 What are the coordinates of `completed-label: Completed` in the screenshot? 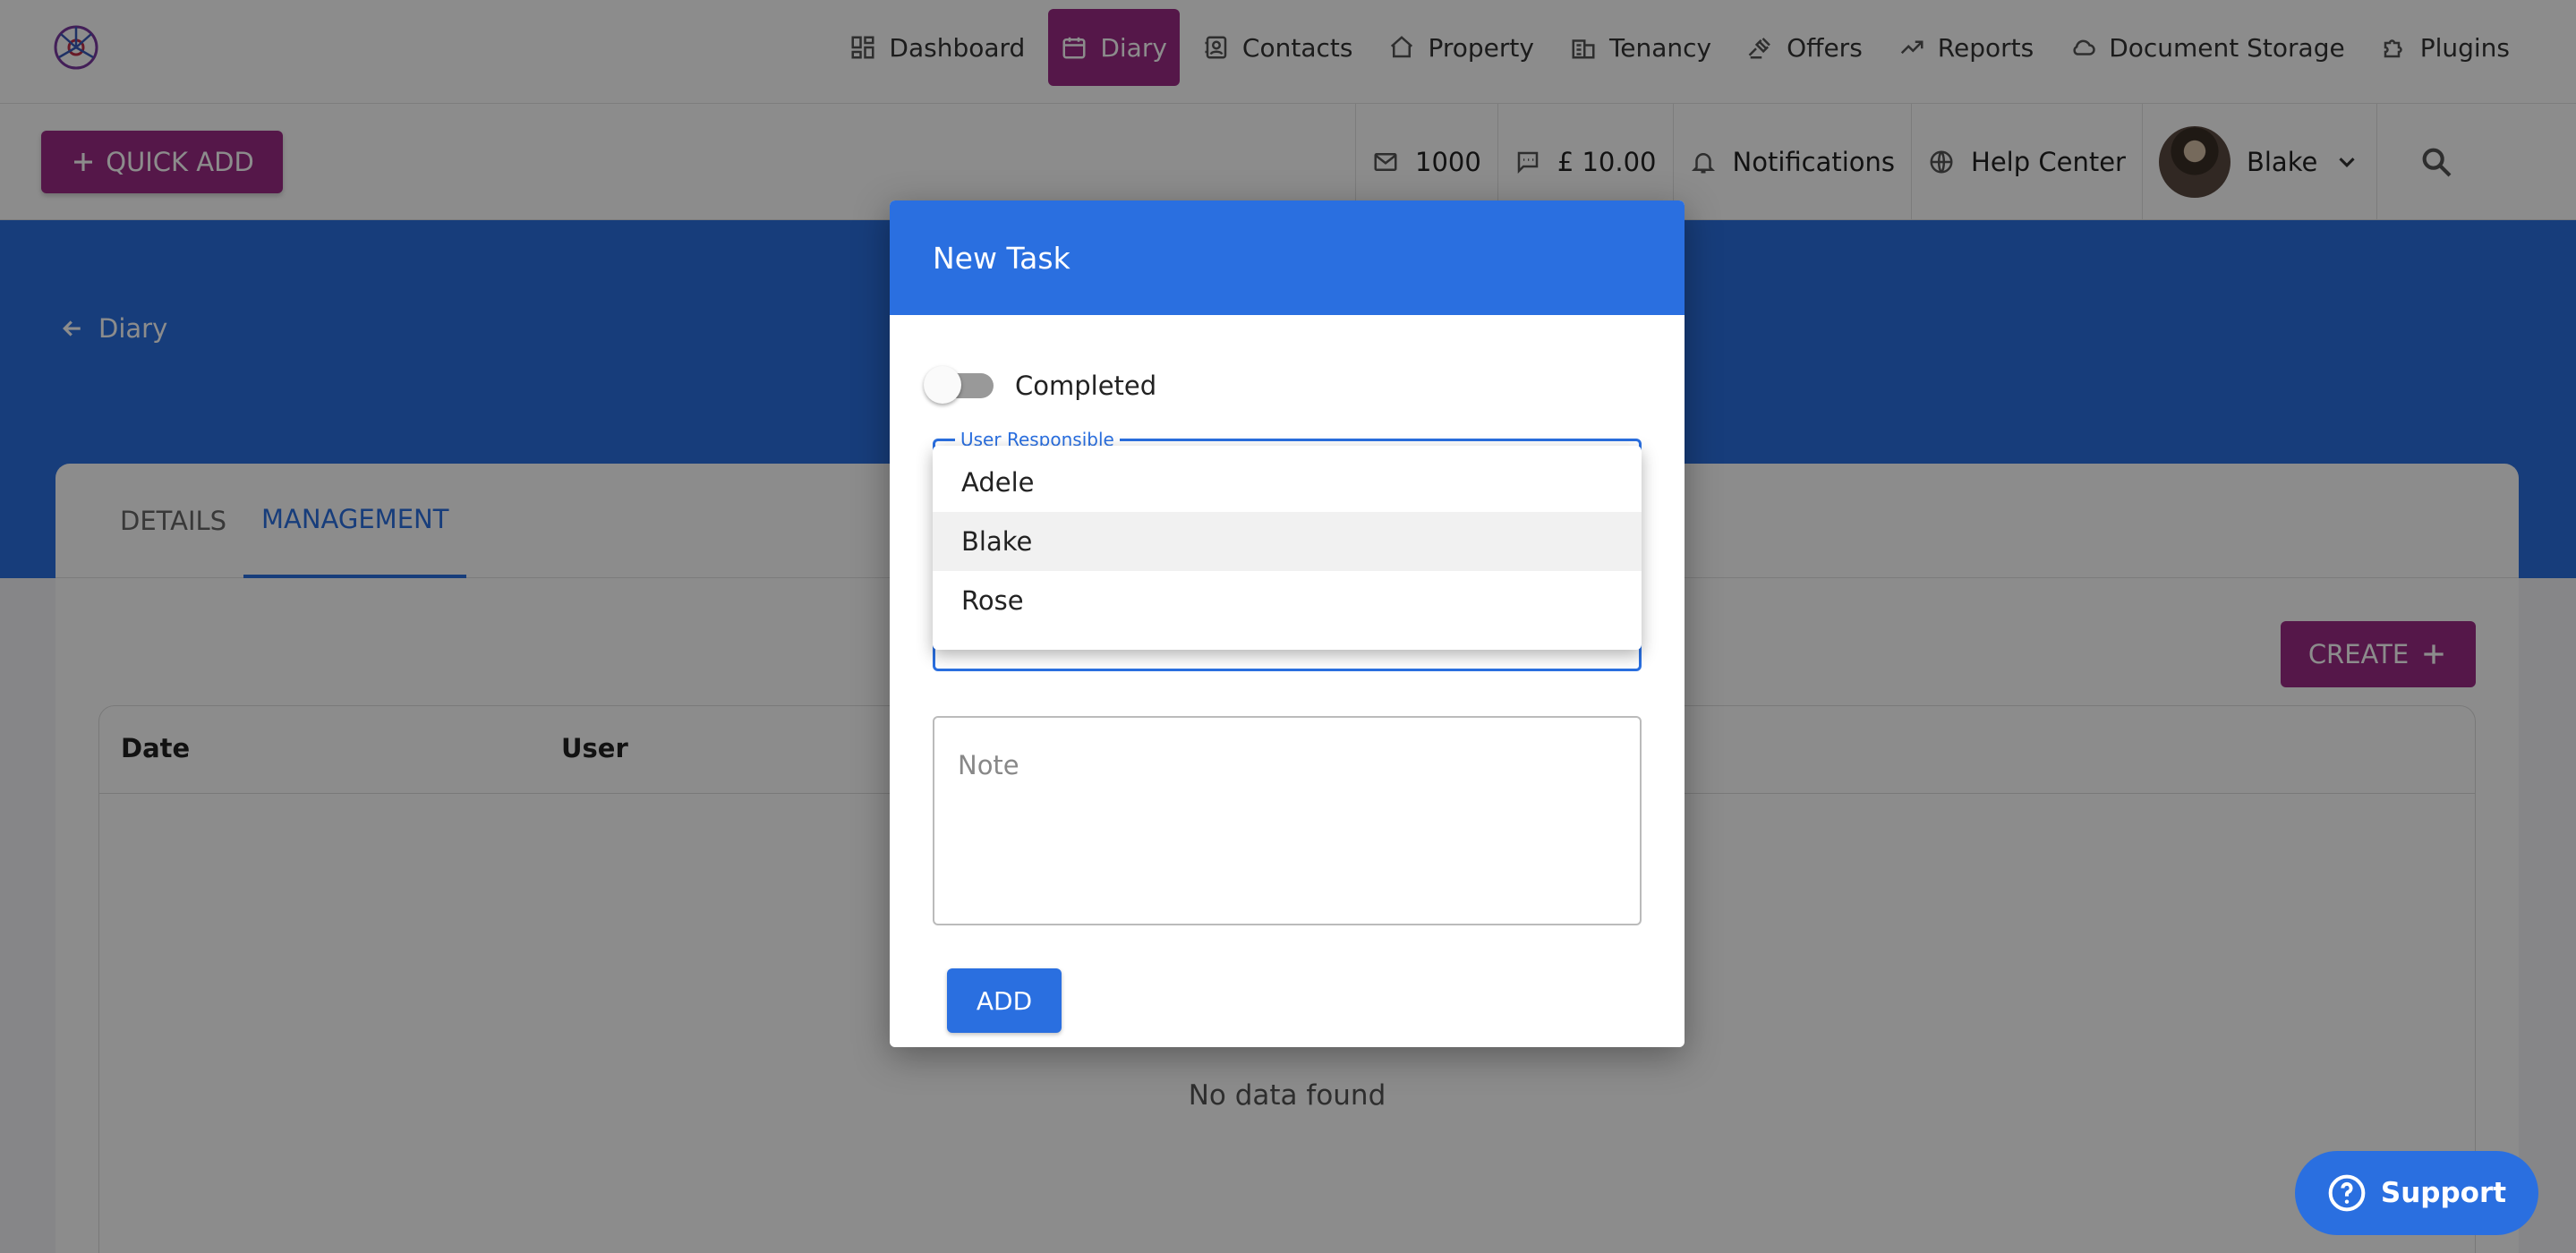 It's located at (1086, 386).